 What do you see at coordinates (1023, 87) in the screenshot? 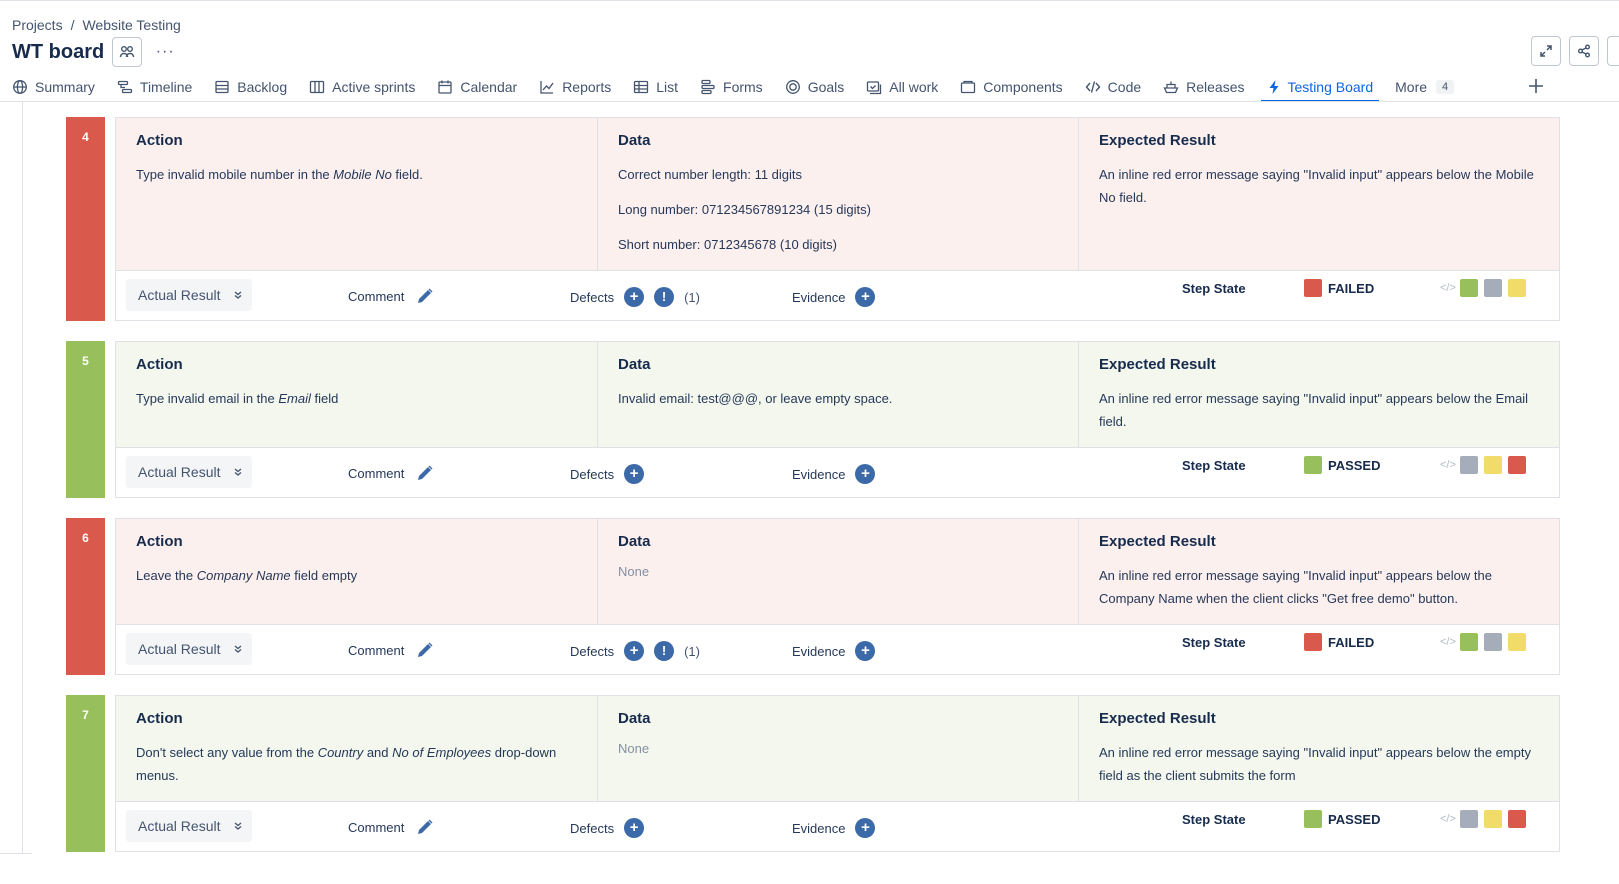
I see `tab-label: Components` at bounding box center [1023, 87].